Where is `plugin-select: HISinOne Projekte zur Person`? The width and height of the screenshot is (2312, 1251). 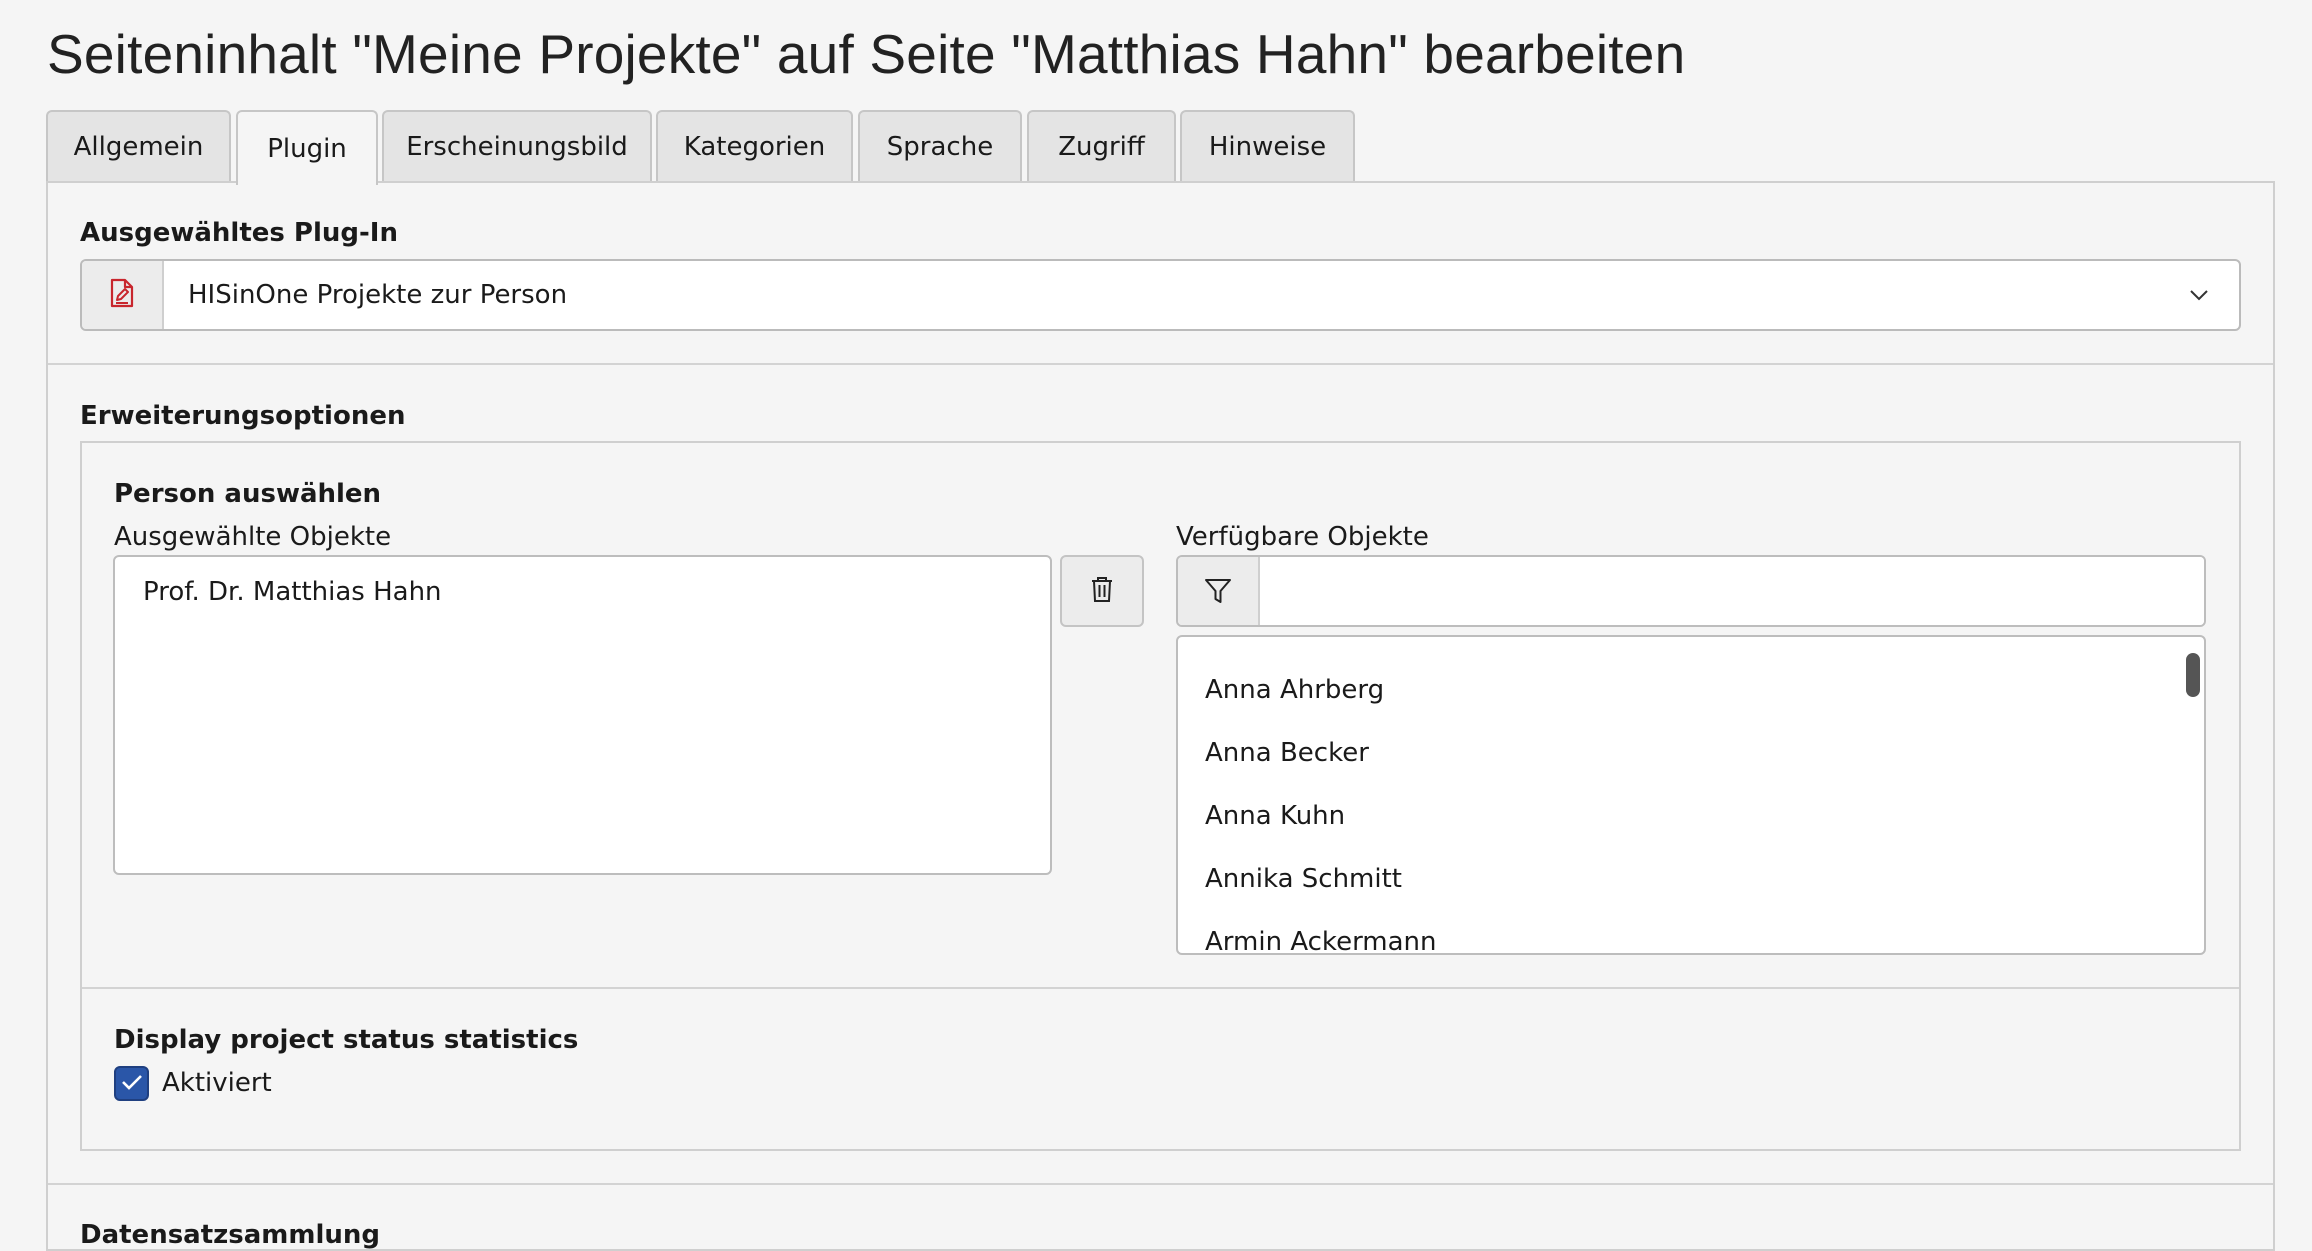 plugin-select: HISinOne Projekte zur Person is located at coordinates (1160, 295).